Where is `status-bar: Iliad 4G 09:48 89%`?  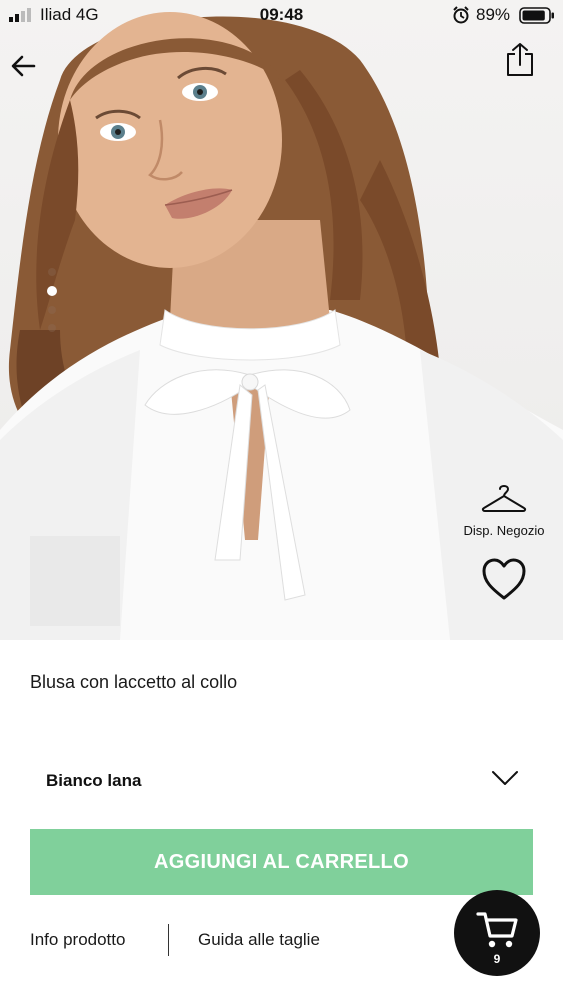 status-bar: Iliad 4G 09:48 89% is located at coordinates (281, 15).